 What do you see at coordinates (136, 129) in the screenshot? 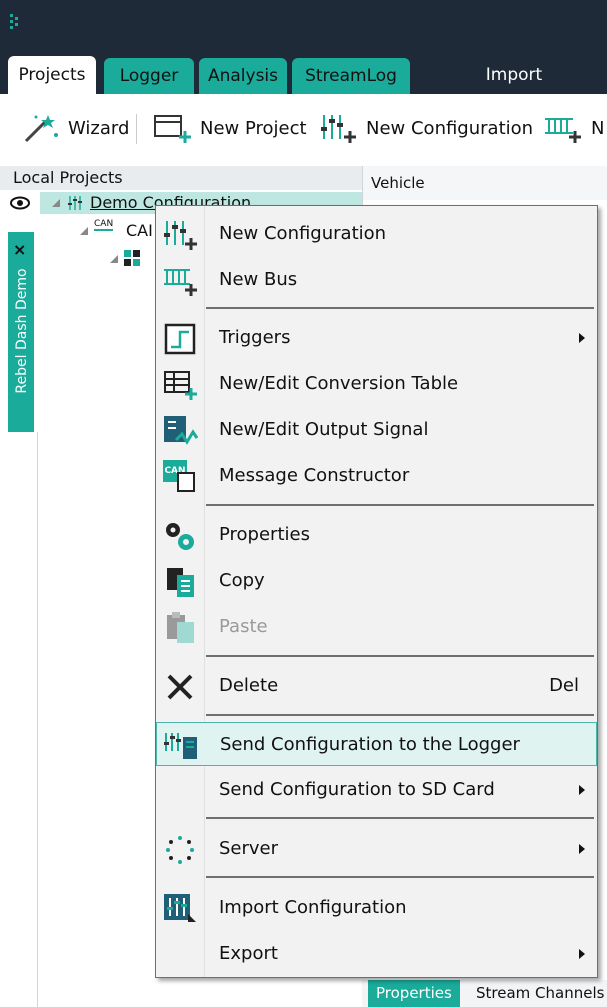
I see `ribbon-divider` at bounding box center [136, 129].